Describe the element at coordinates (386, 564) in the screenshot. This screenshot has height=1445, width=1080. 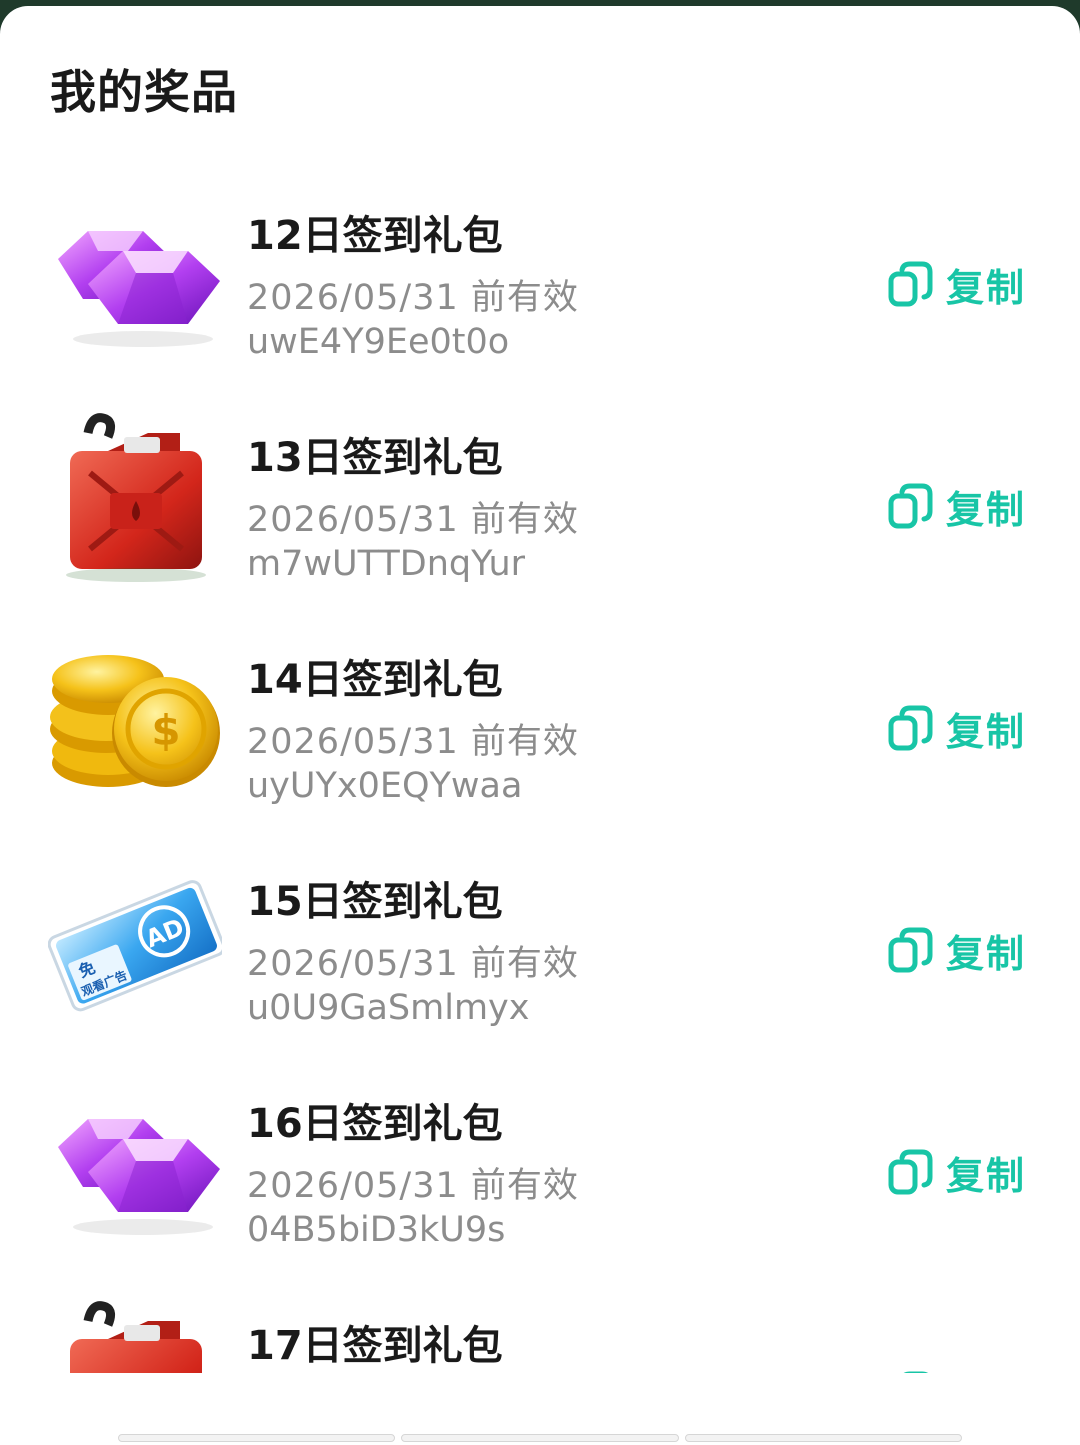
I see `prize-code: m7wUTTDnqYur` at that location.